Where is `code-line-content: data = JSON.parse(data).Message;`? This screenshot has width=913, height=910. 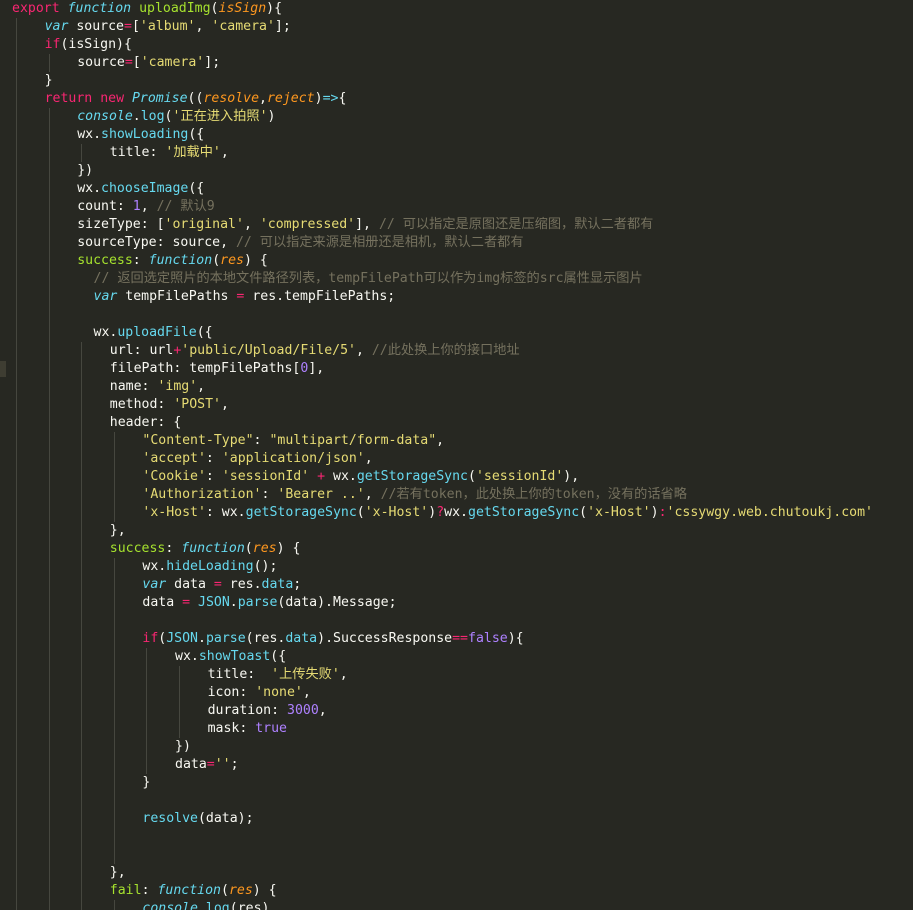
code-line-content: data = JSON.parse(data).Message; is located at coordinates (269, 602).